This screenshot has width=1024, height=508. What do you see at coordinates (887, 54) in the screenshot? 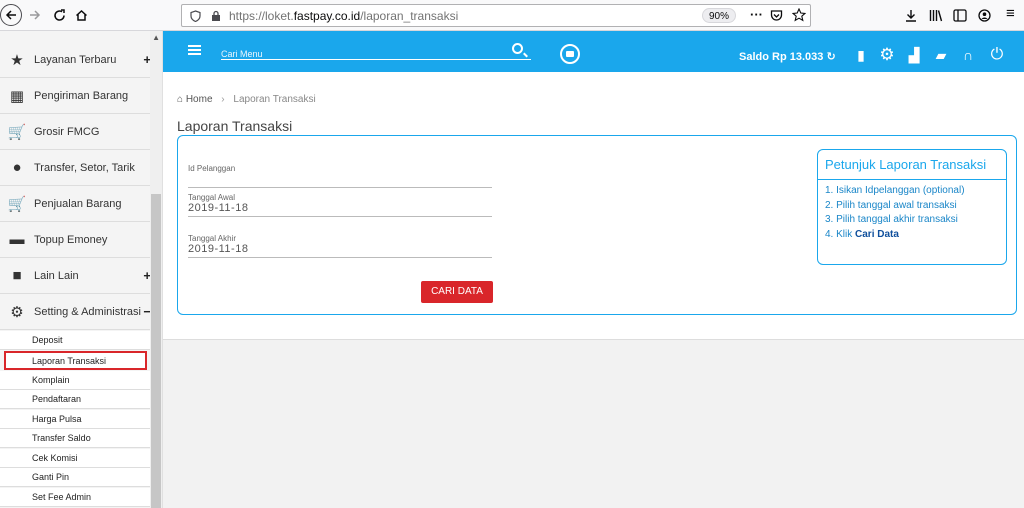
I see `settings-icon: ⚙` at bounding box center [887, 54].